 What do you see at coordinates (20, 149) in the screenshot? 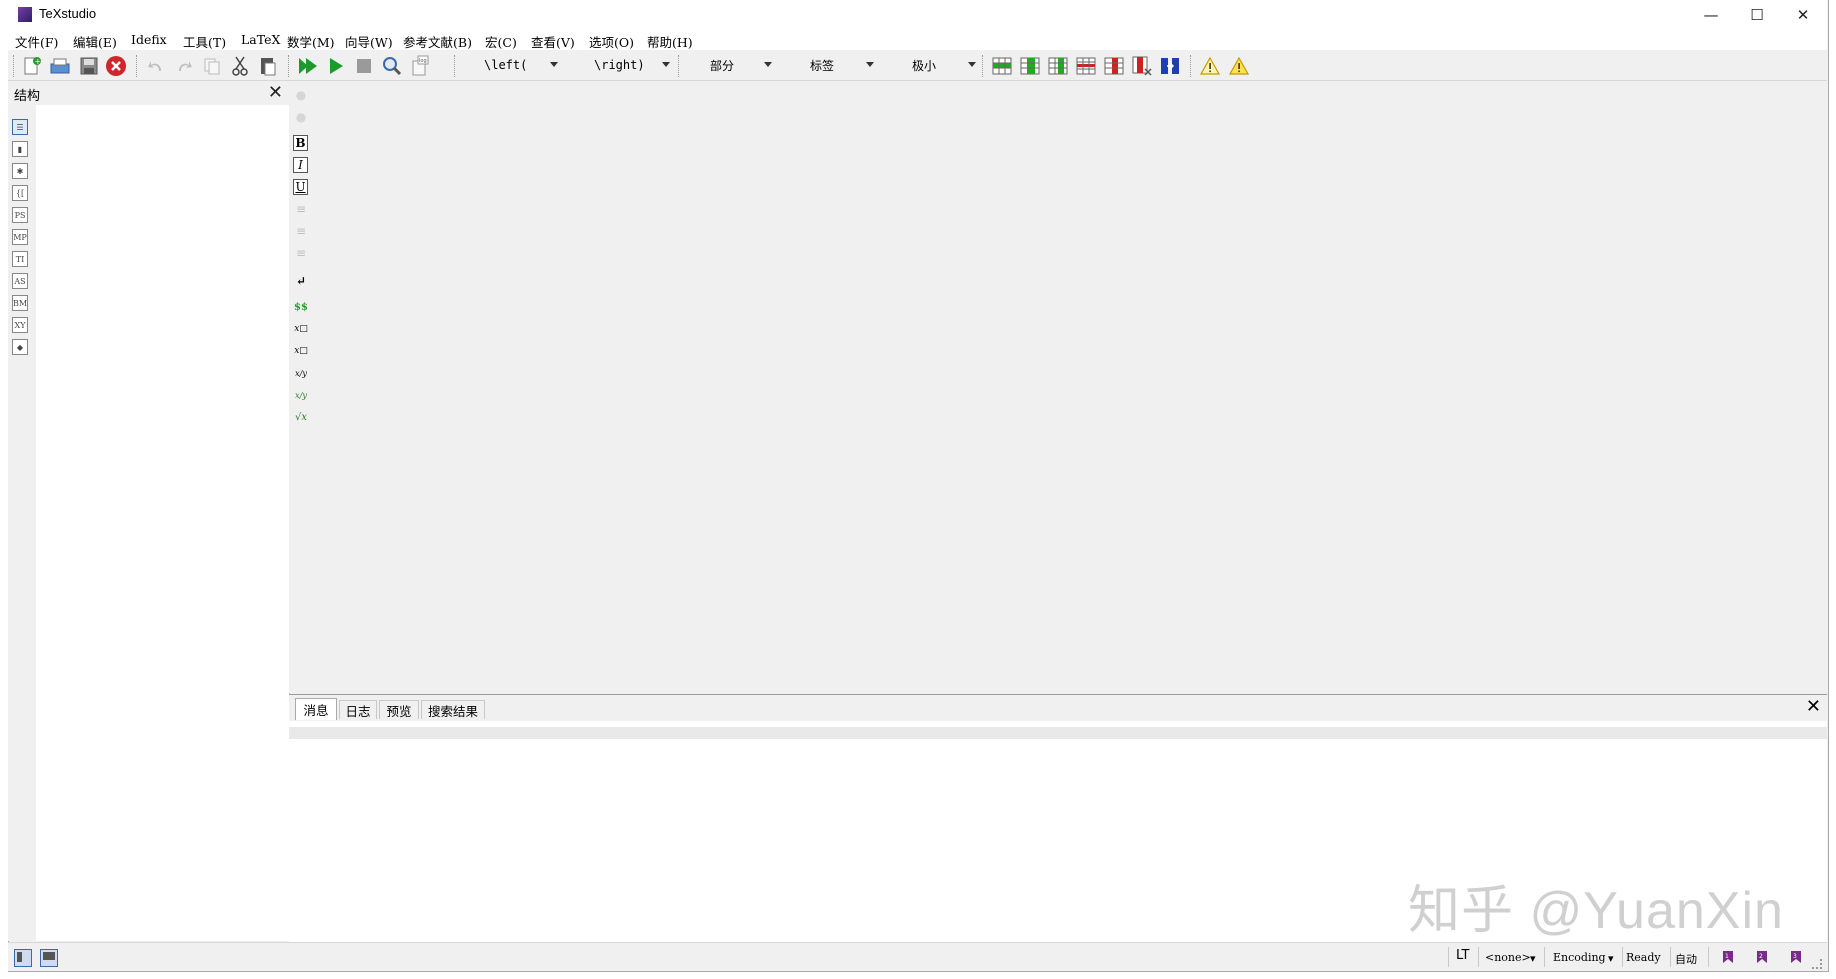
I see `bookmark-icon: ▮` at bounding box center [20, 149].